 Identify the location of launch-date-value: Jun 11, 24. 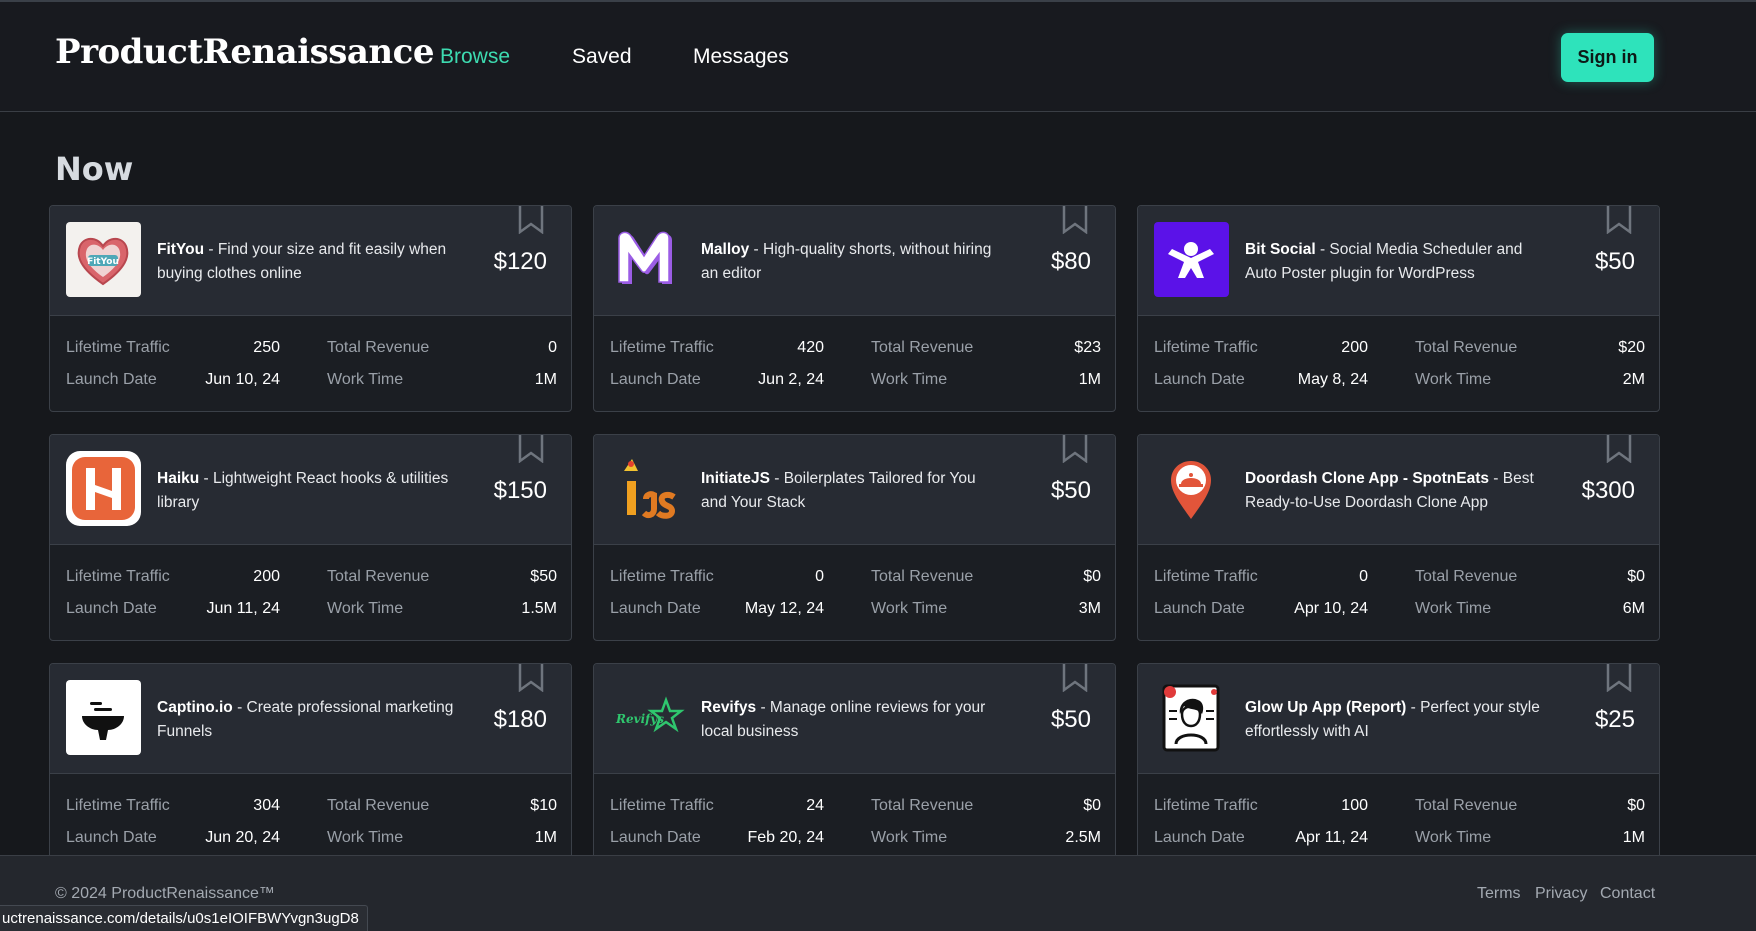
(243, 608).